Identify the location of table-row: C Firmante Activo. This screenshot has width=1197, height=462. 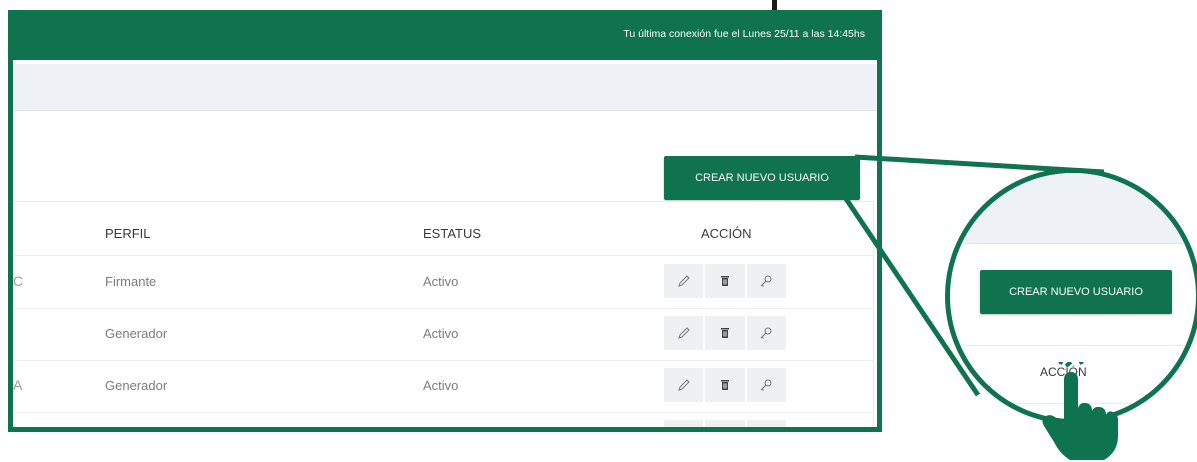
(443, 282).